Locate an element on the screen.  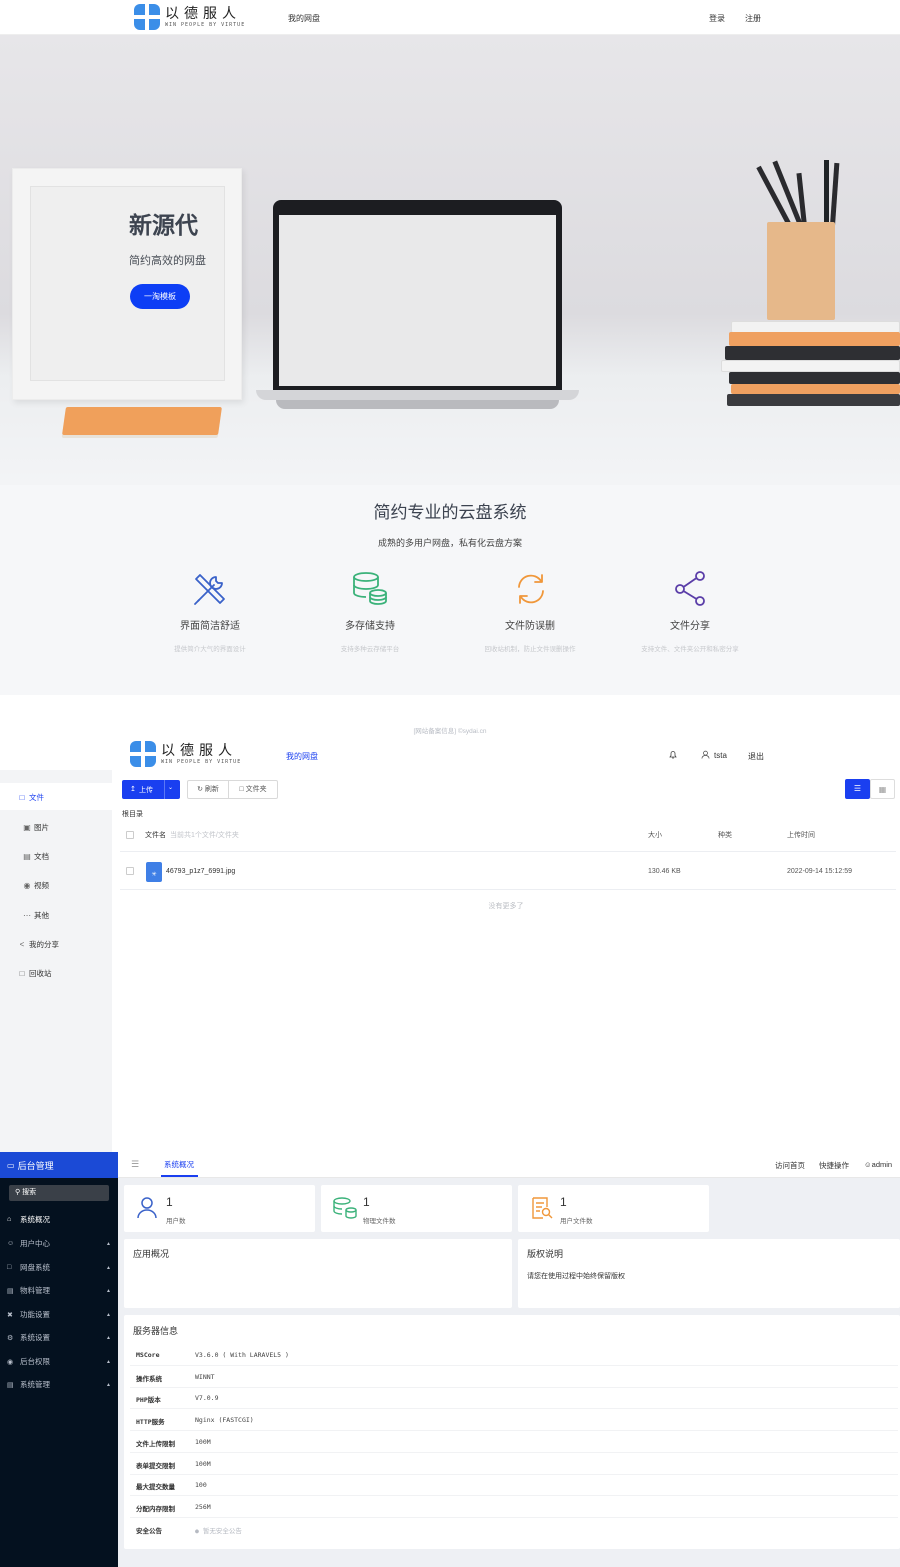
list-icon: ▤ is located at coordinates (10, 1385).